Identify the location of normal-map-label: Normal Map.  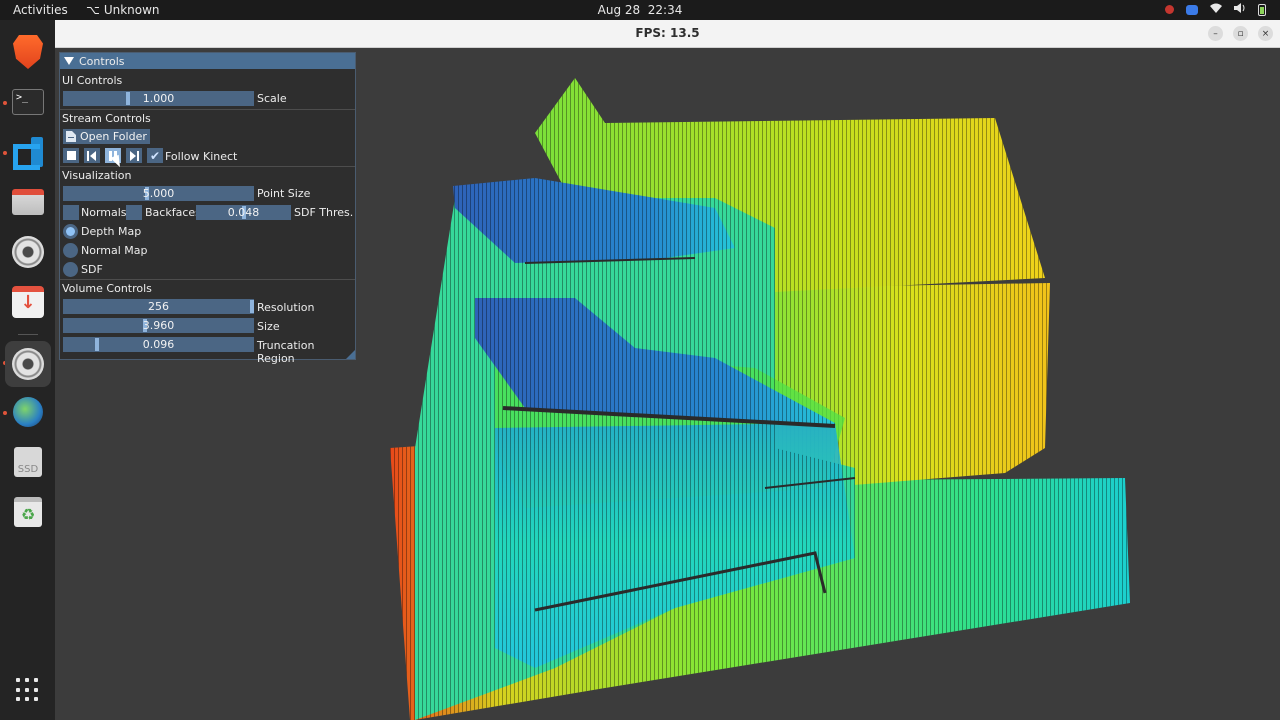
(114, 250).